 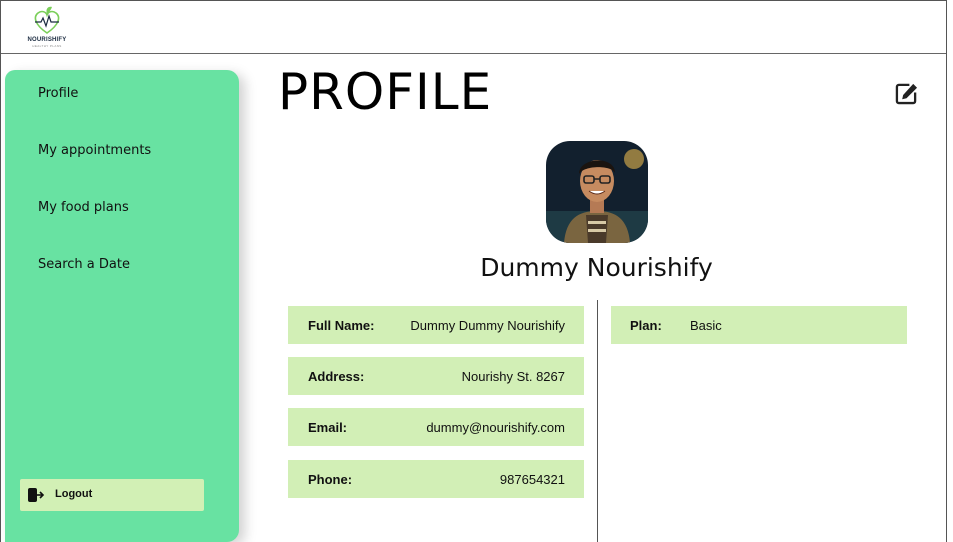 I want to click on sidebar-item-profile: Profile, so click(x=58, y=93).